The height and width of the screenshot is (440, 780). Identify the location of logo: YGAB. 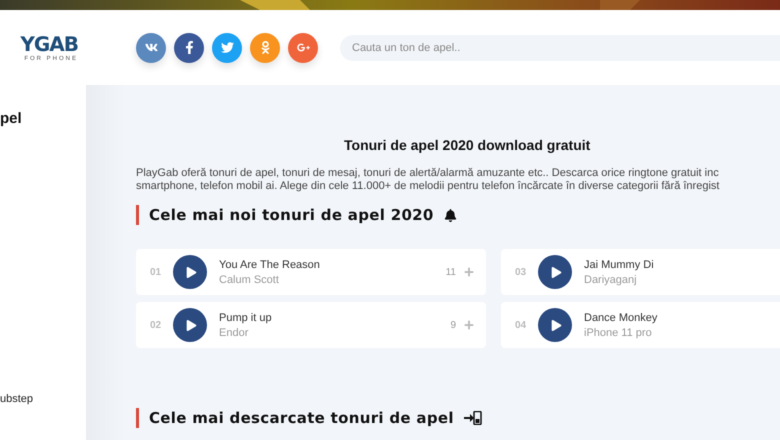
(49, 44).